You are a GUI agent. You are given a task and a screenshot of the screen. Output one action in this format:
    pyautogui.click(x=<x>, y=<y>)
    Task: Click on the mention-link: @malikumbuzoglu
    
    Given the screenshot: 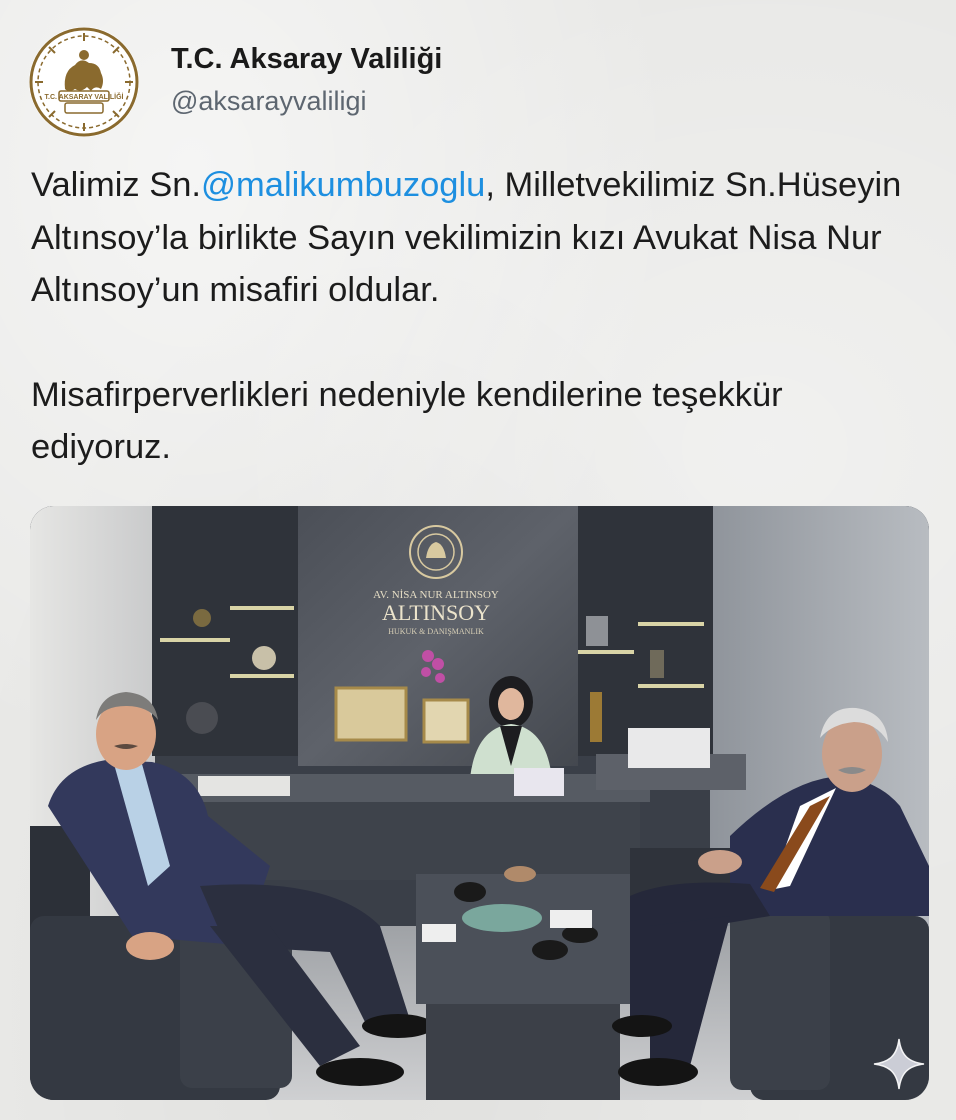 What is the action you would take?
    pyautogui.click(x=343, y=185)
    